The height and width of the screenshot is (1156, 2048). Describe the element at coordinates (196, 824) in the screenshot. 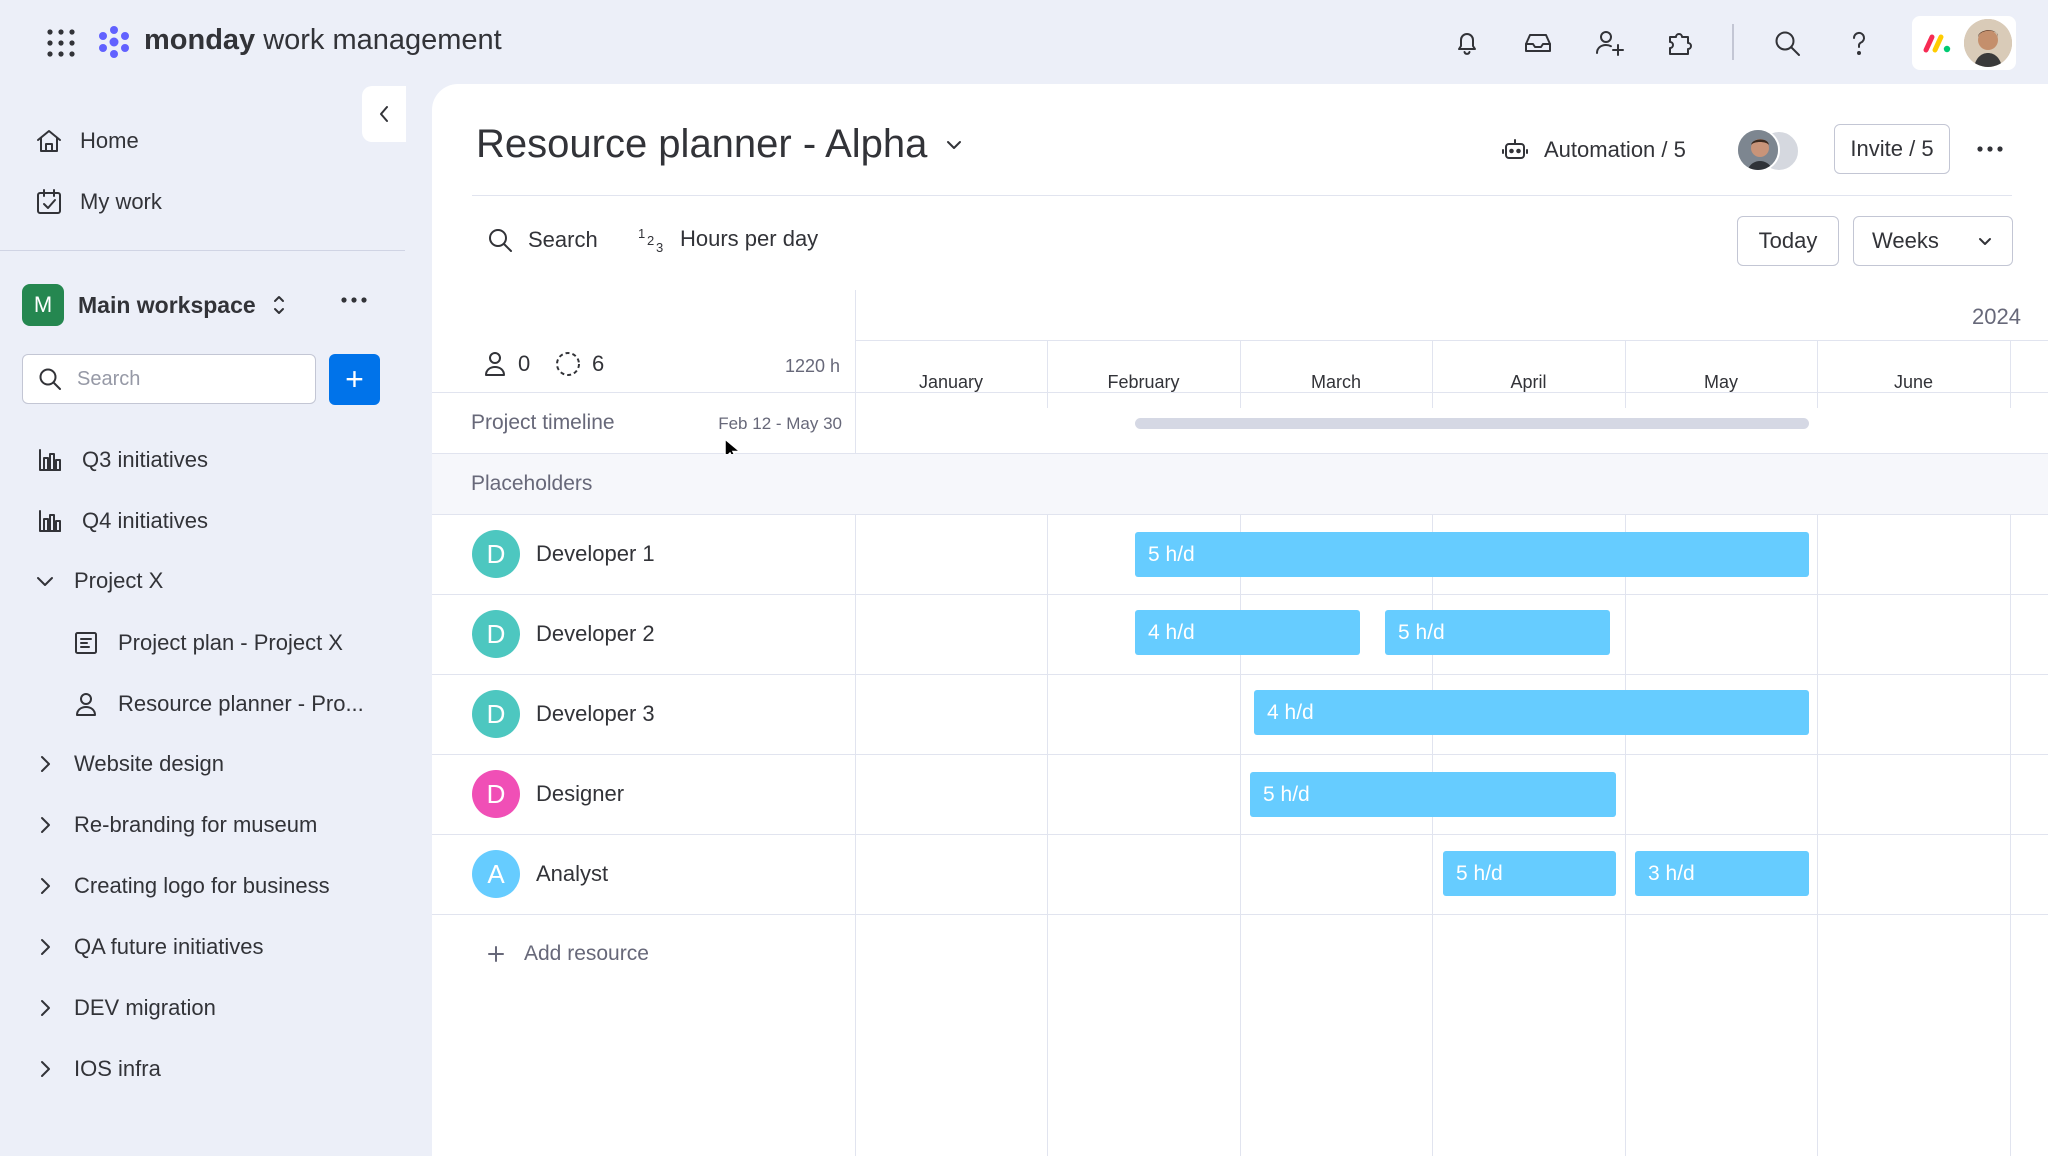

I see `sidebar-item-label: Re-branding for museum` at that location.